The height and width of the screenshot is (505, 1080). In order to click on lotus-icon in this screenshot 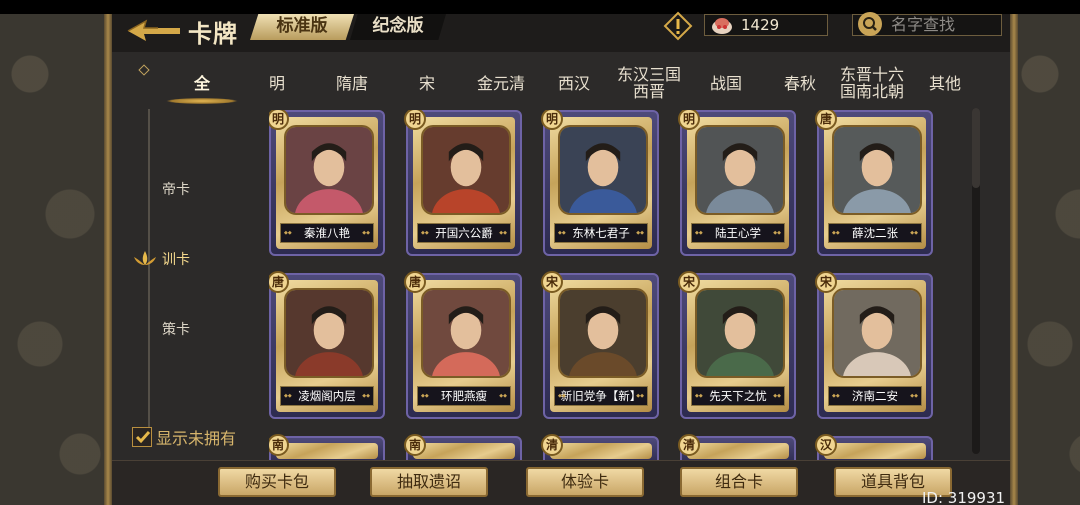, I will do `click(145, 258)`.